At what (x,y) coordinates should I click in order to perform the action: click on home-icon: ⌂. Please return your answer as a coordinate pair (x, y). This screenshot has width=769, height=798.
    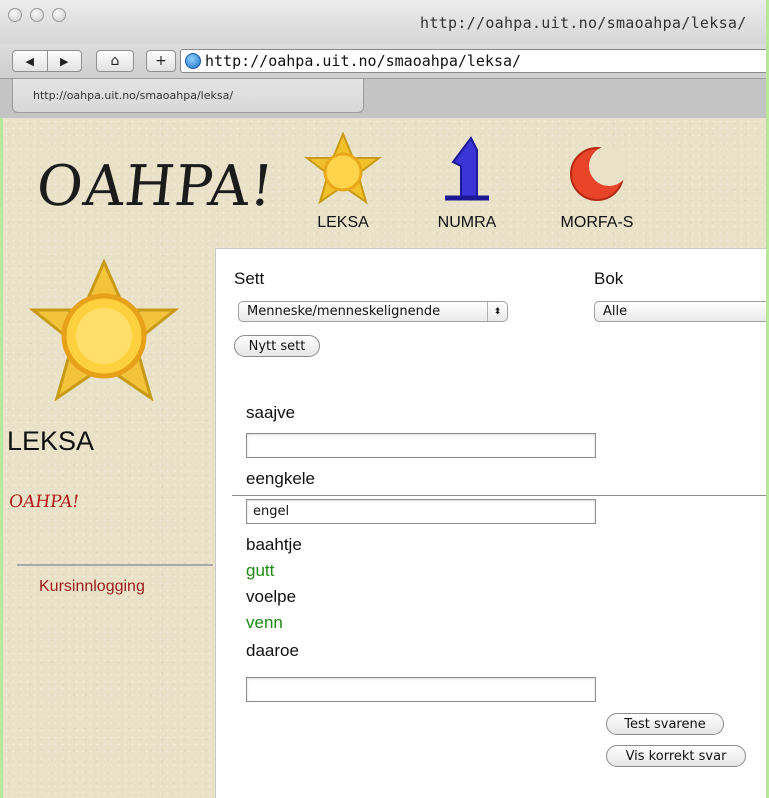
    Looking at the image, I should click on (115, 61).